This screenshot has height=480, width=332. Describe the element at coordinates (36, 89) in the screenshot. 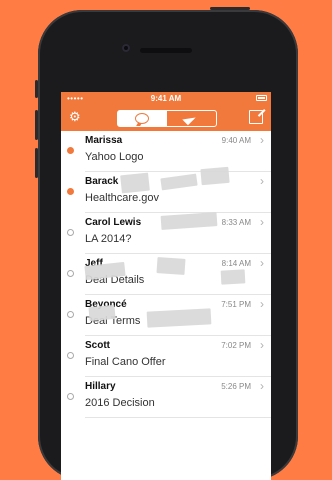

I see `mute-switch` at that location.